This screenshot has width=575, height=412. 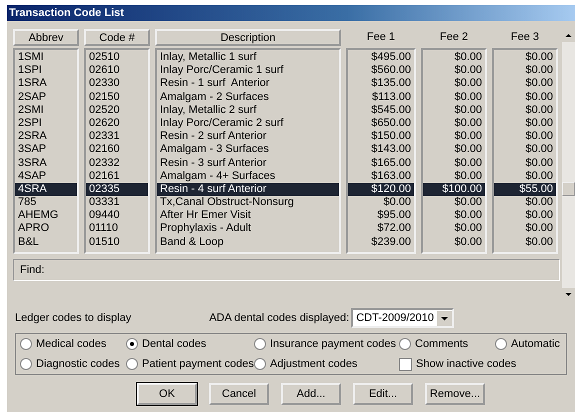 I want to click on list-item: Amalgam - 4+ Surfaces, so click(x=248, y=176).